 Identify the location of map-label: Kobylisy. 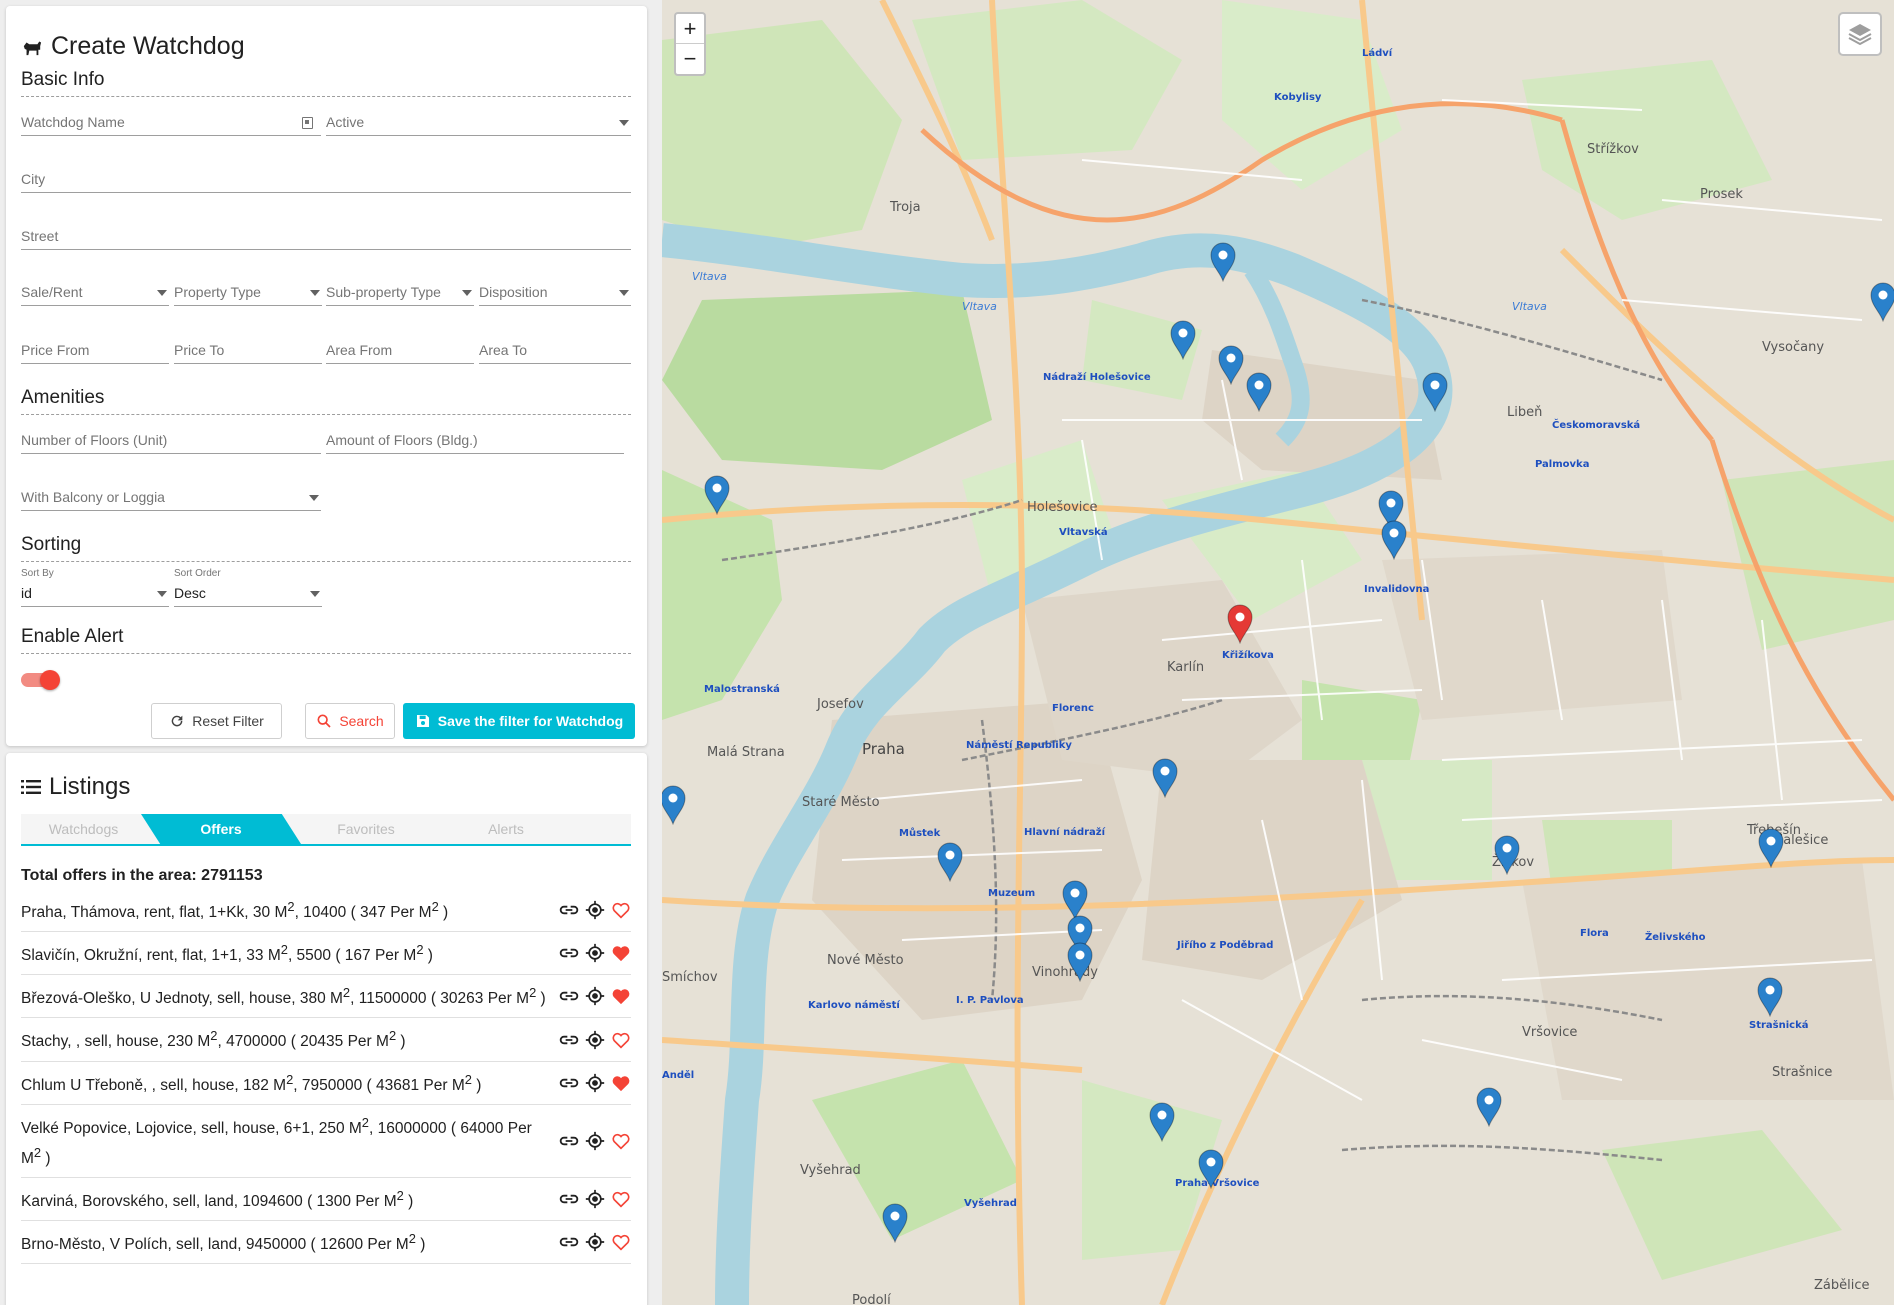
(1298, 97).